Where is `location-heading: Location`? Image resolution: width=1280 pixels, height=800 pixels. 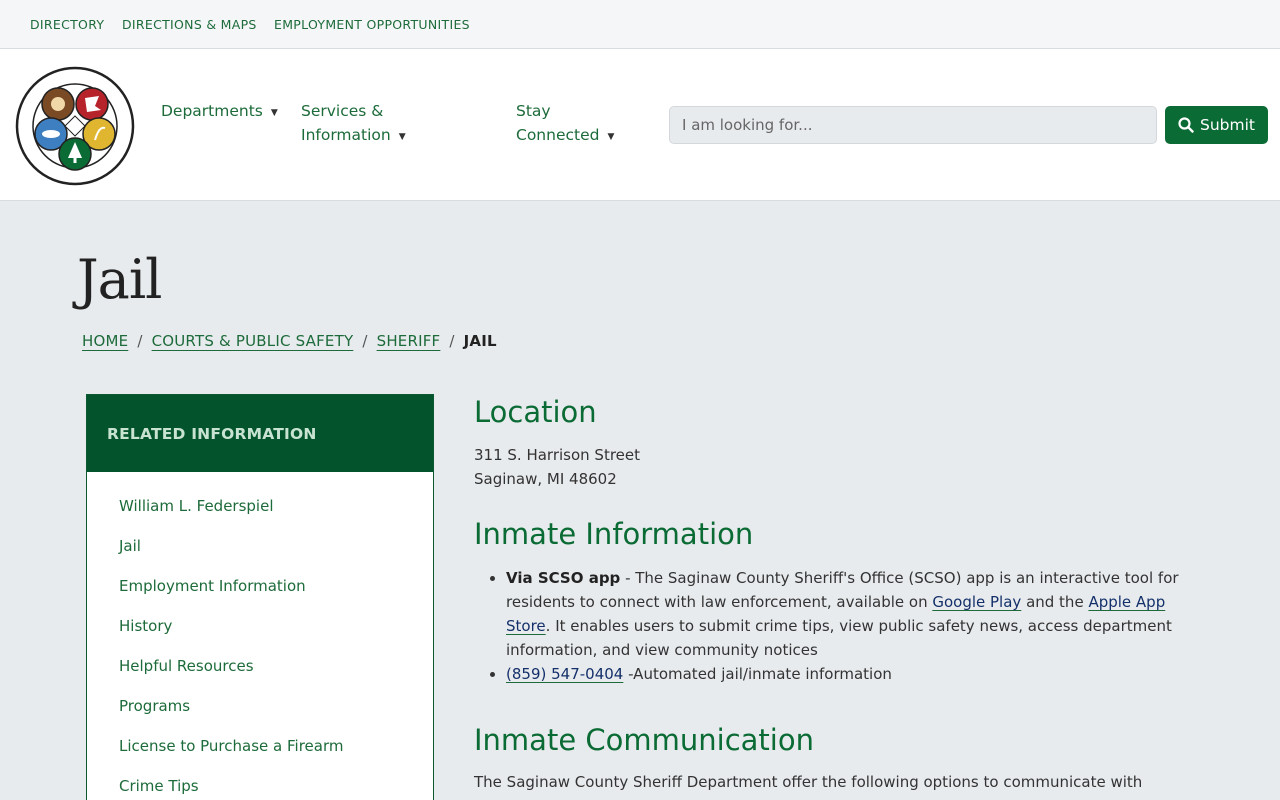
location-heading: Location is located at coordinates (535, 412).